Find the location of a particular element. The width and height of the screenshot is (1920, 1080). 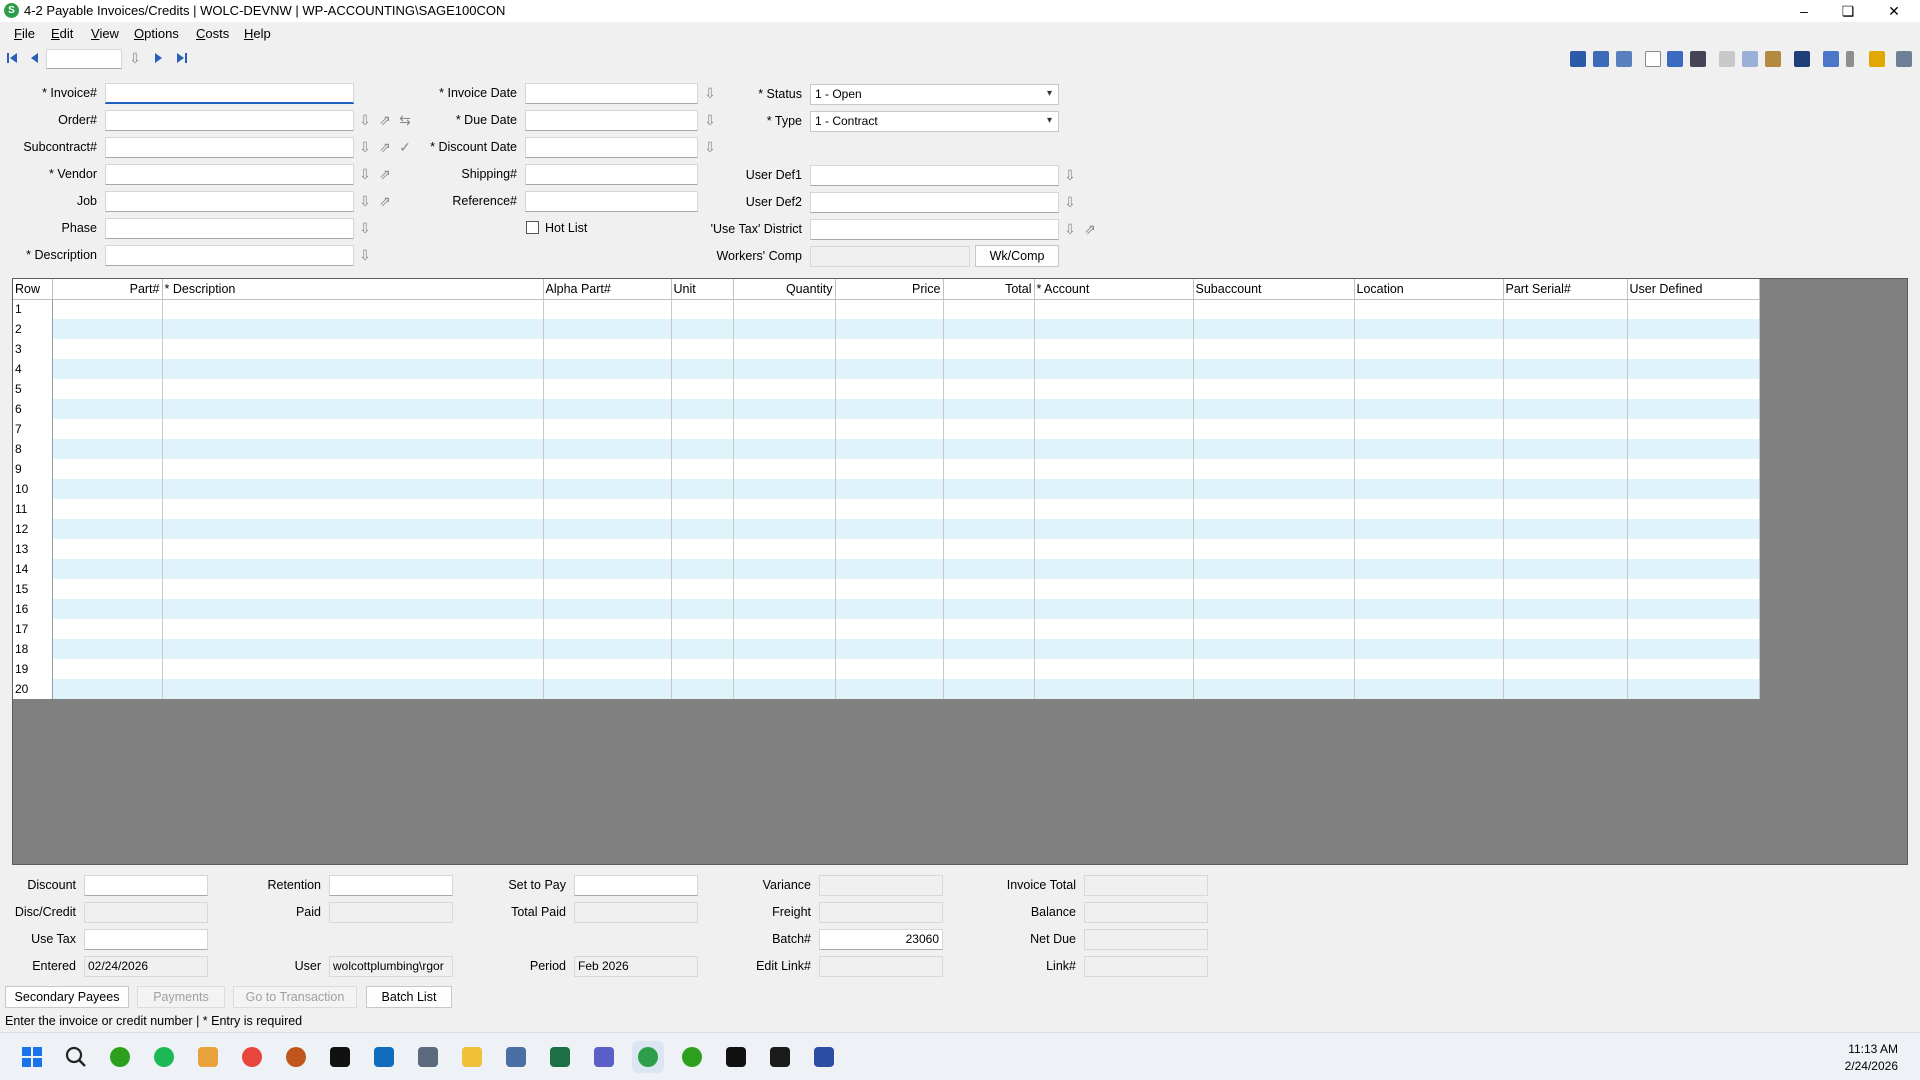

table-row: 20 is located at coordinates (886, 689).